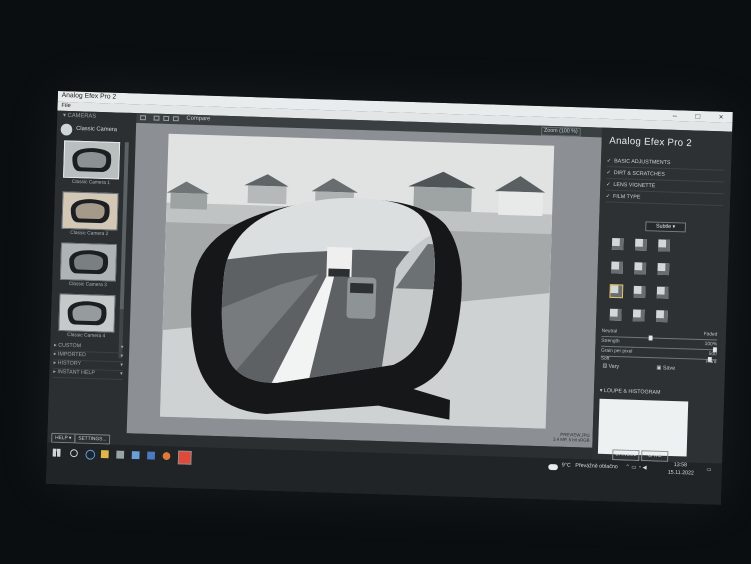 The width and height of the screenshot is (751, 564). I want to click on split-view-icon, so click(156, 118).